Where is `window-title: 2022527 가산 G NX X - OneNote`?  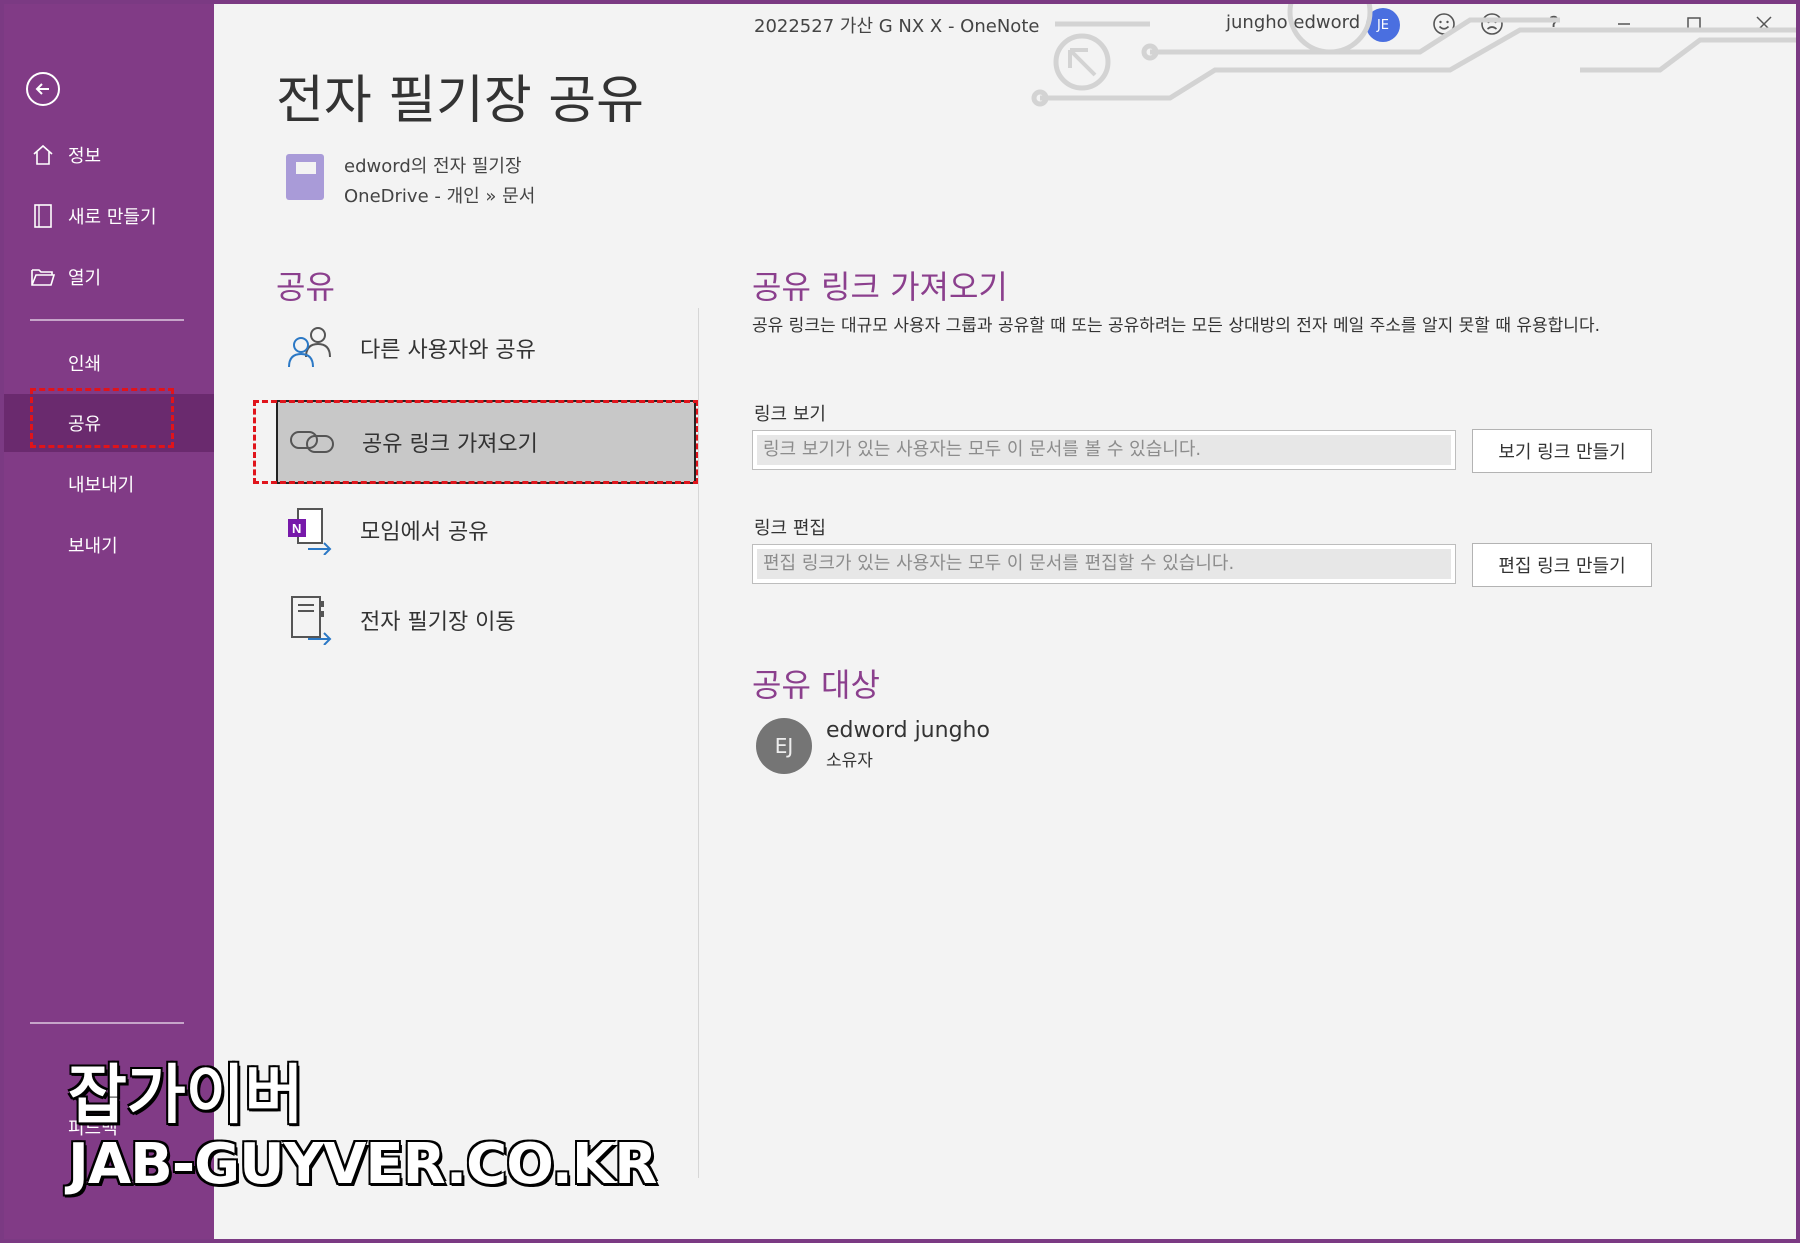 window-title: 2022527 가산 G NX X - OneNote is located at coordinates (897, 26).